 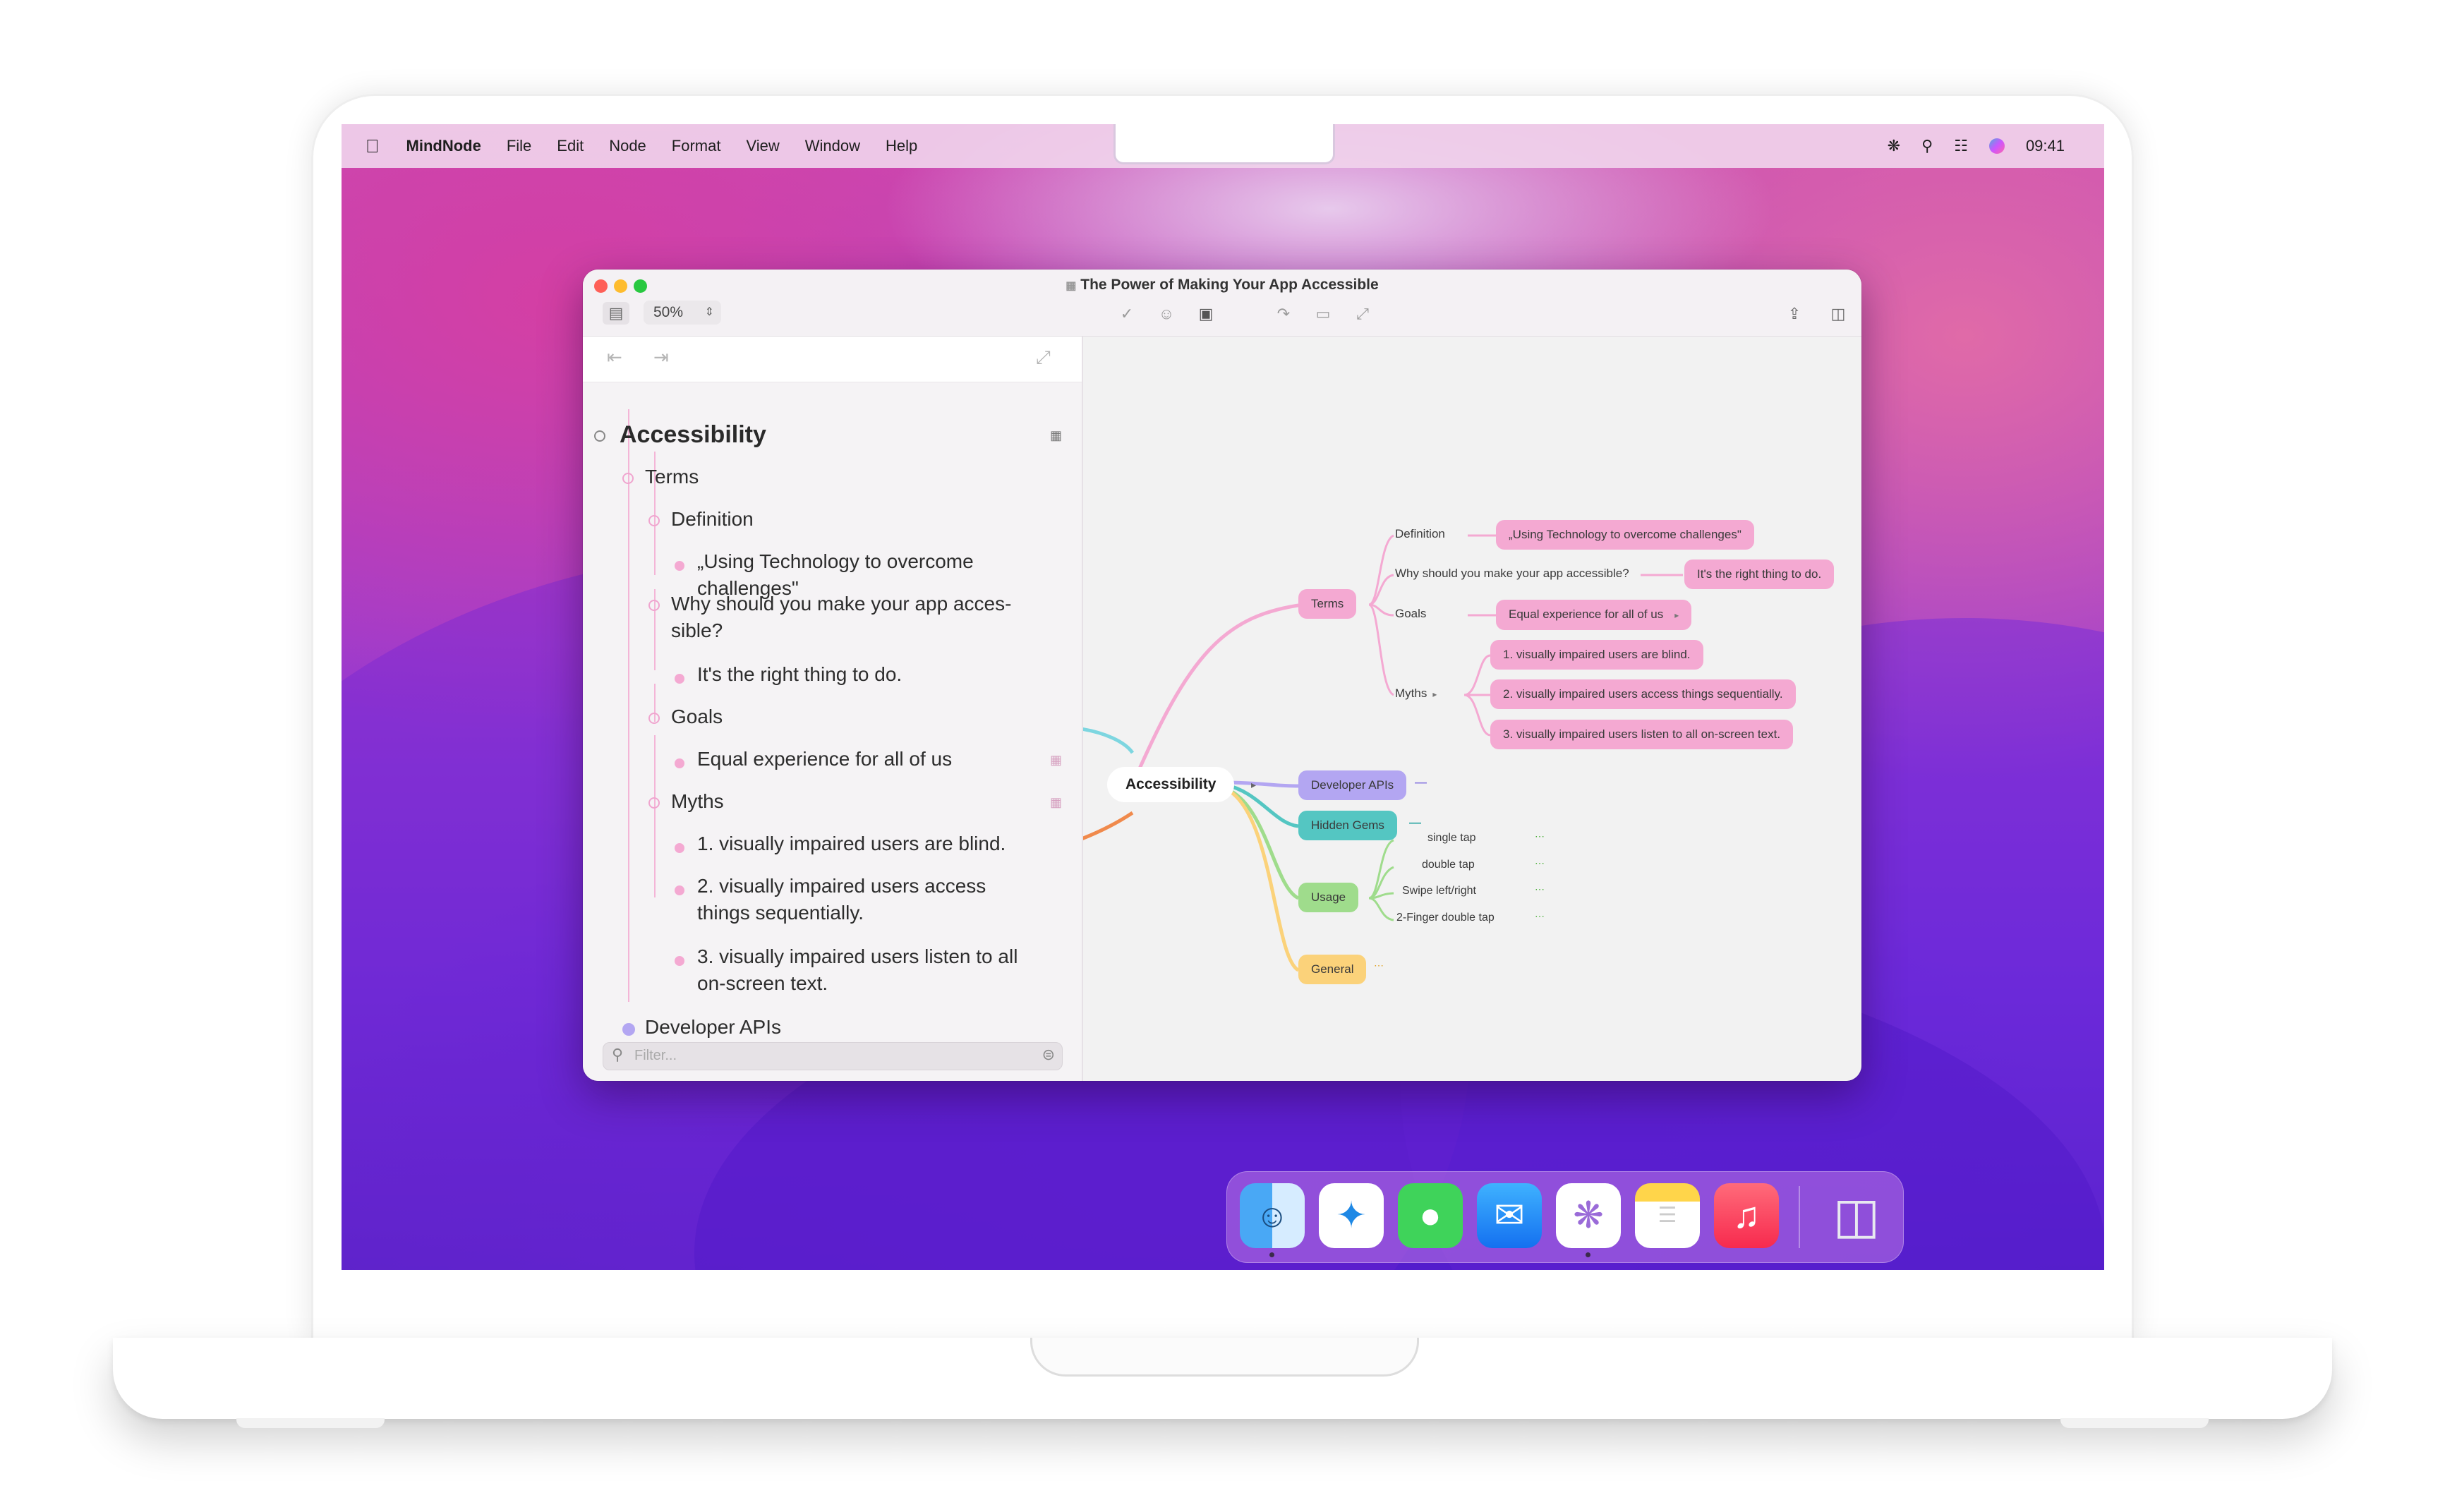 I want to click on collapse-arrow-icon: ▸, so click(x=1253, y=785).